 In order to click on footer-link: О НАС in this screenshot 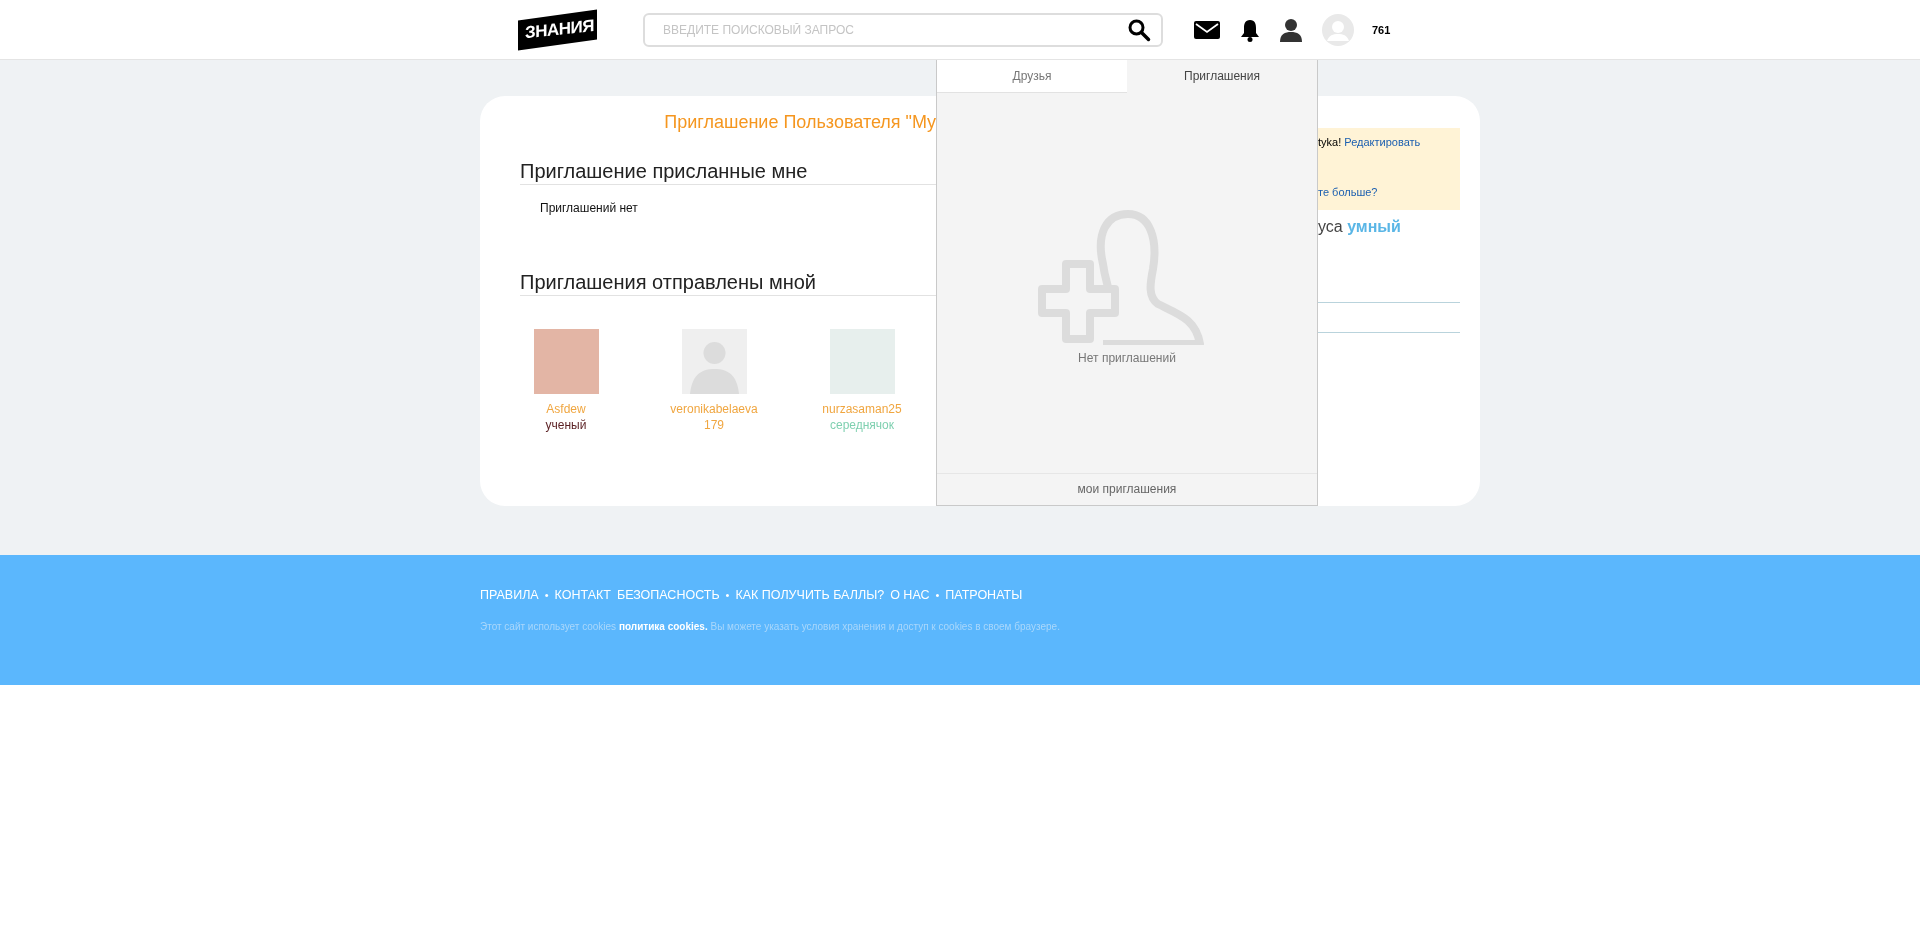, I will do `click(910, 595)`.